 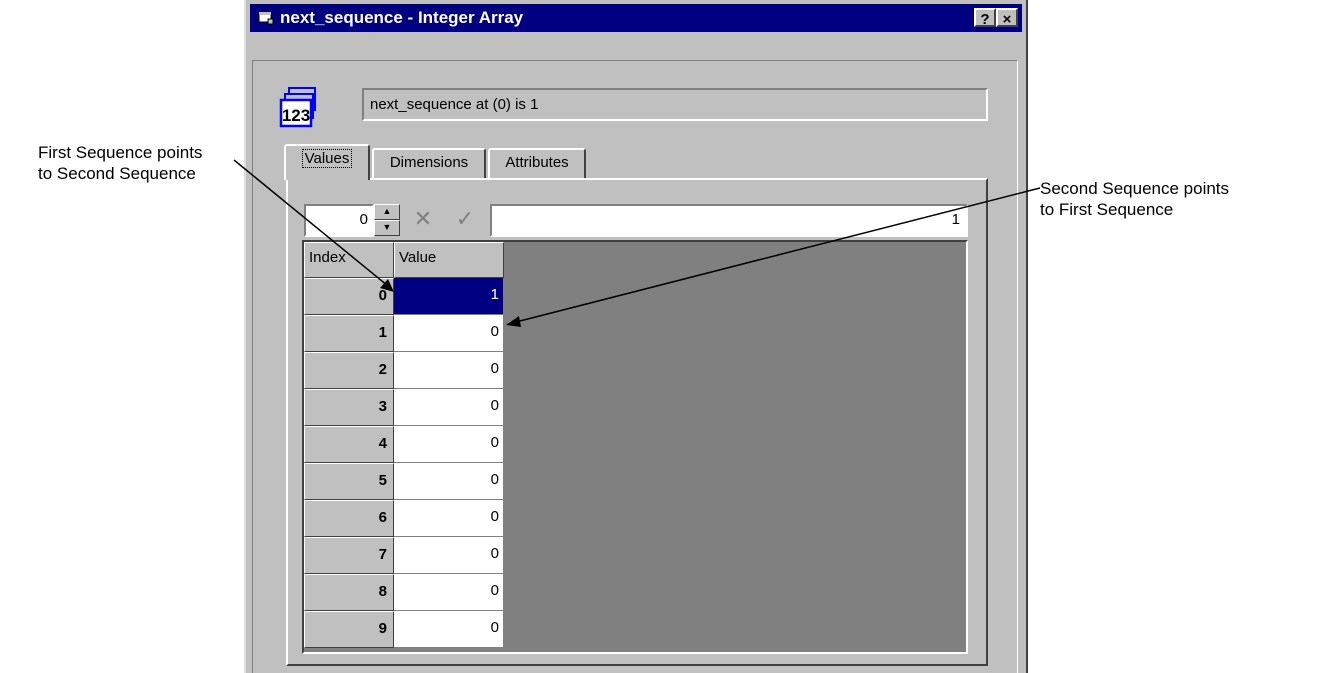 What do you see at coordinates (985, 18) in the screenshot?
I see `help-button: ?` at bounding box center [985, 18].